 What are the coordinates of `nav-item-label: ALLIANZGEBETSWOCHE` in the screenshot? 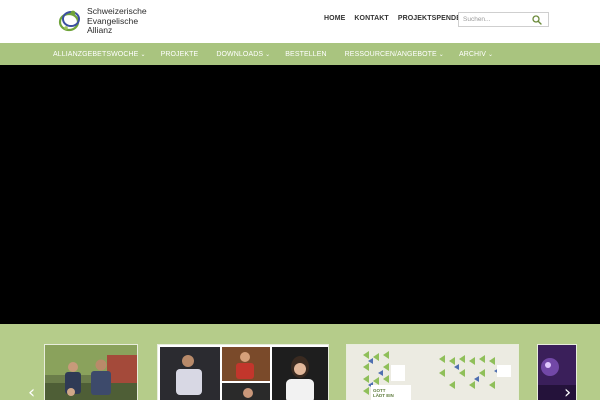 It's located at (96, 54).